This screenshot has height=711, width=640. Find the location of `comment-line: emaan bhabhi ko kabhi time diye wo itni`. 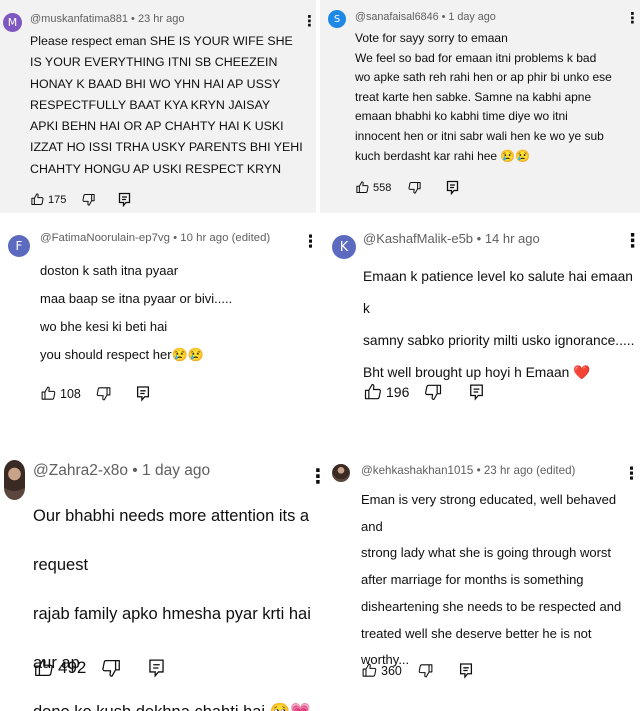

comment-line: emaan bhabhi ko kabhi time diye wo itni is located at coordinates (461, 116).